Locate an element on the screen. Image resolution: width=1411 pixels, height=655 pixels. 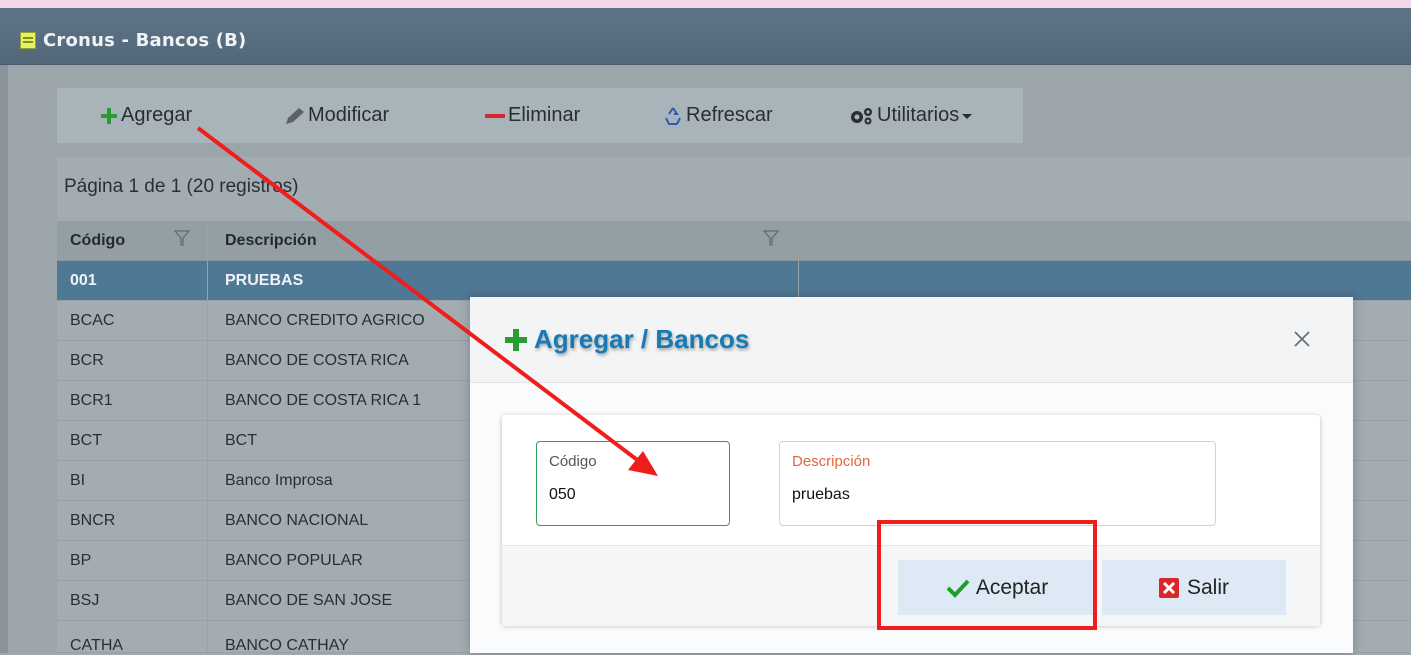
annotation-highlight-box is located at coordinates (987, 575).